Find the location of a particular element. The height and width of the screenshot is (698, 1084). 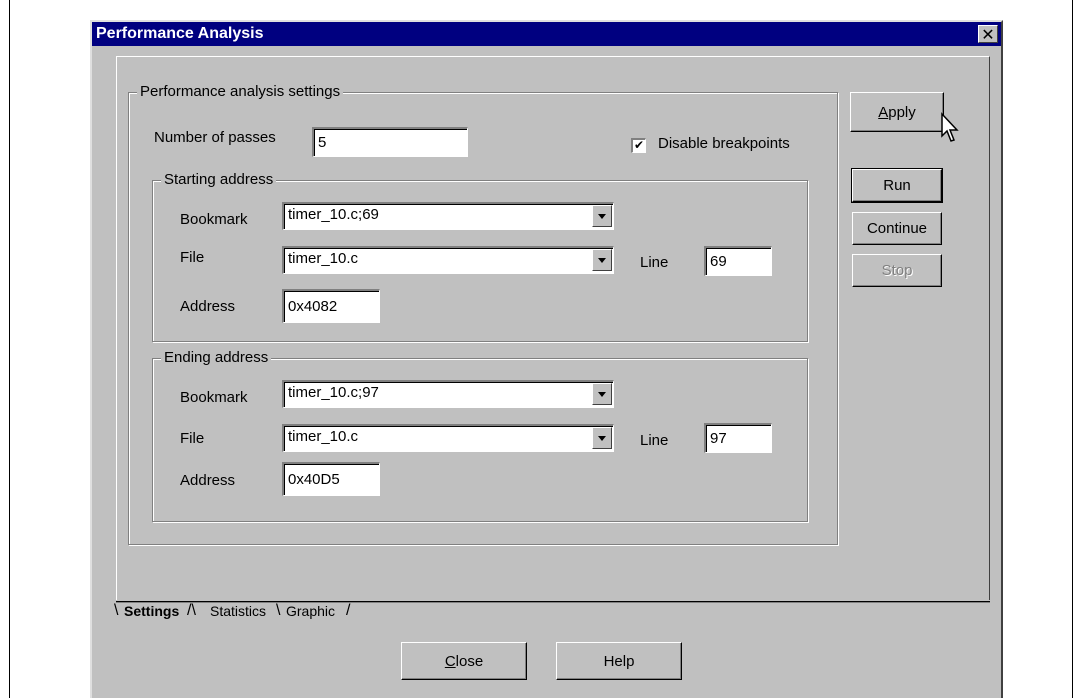

apply-mnemonic: A is located at coordinates (883, 112).